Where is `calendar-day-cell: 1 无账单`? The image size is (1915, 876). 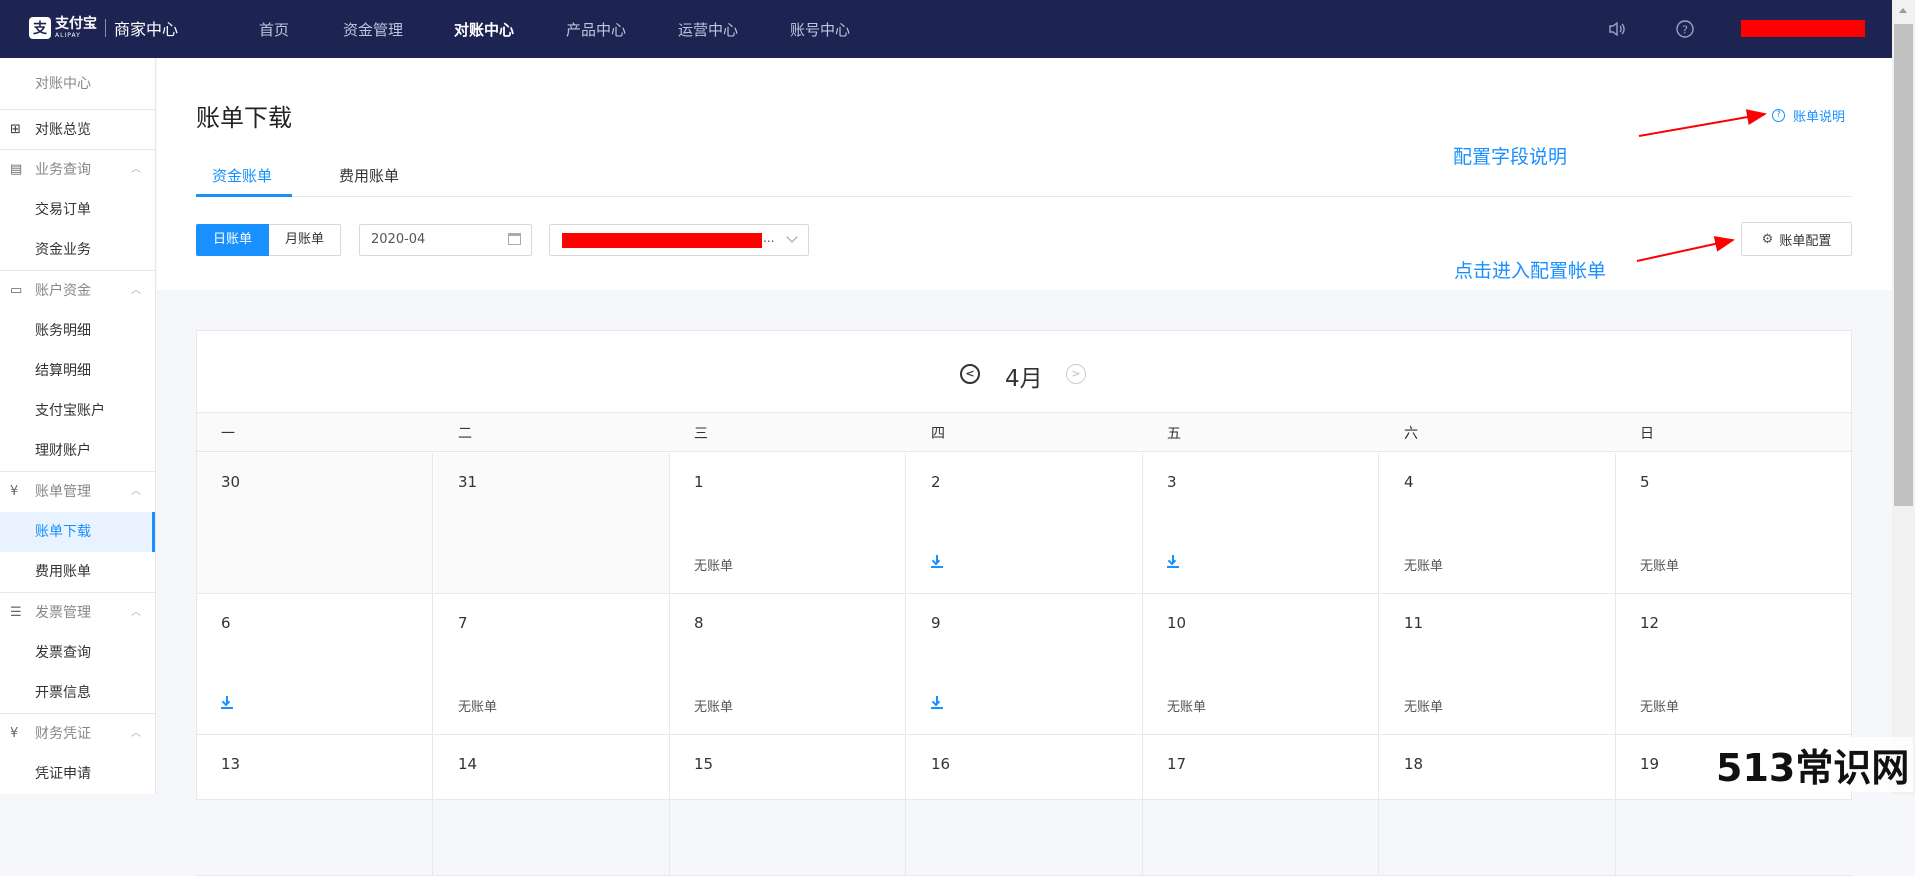 calendar-day-cell: 1 无账单 is located at coordinates (788, 523).